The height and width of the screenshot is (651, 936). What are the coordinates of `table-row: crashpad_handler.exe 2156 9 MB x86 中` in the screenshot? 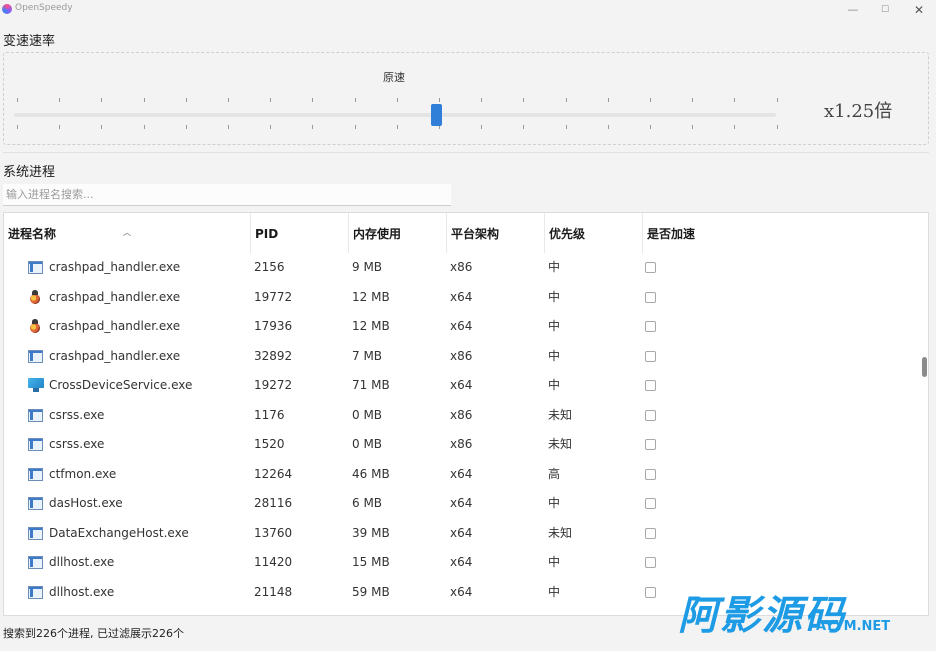 It's located at (459, 268).